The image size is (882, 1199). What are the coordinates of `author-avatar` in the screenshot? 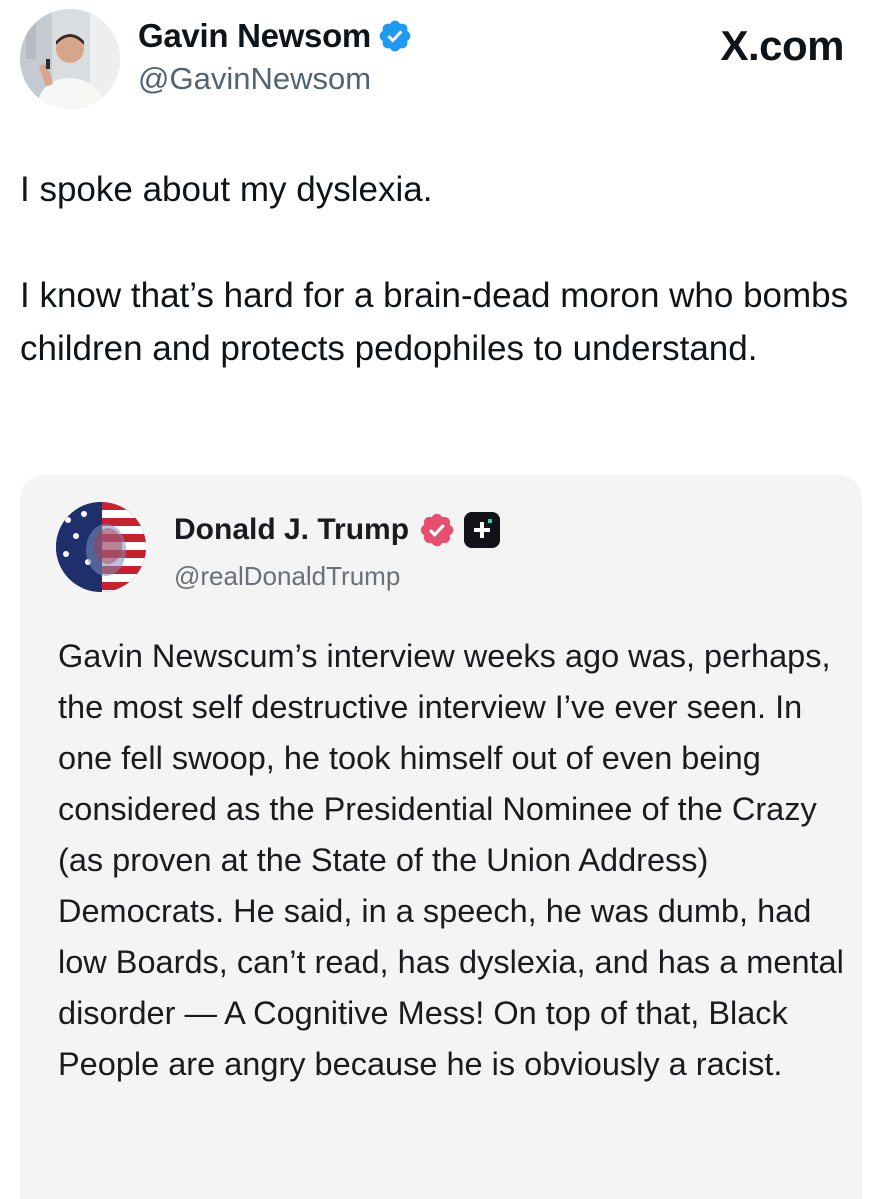 It's located at (70, 59).